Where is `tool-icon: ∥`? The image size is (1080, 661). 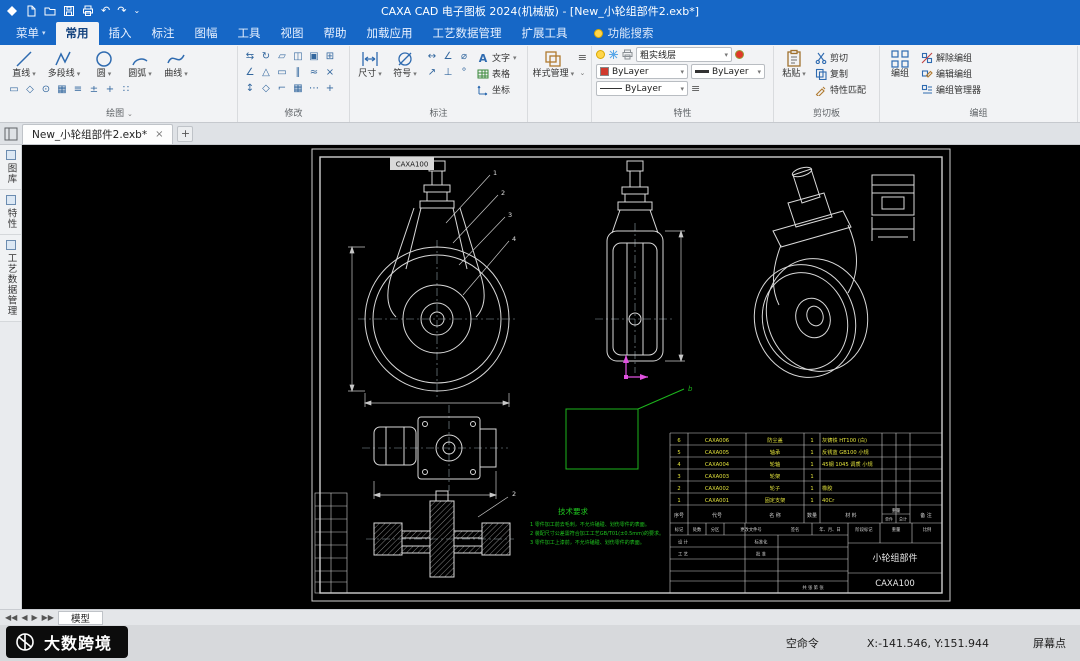 tool-icon: ∥ is located at coordinates (298, 73).